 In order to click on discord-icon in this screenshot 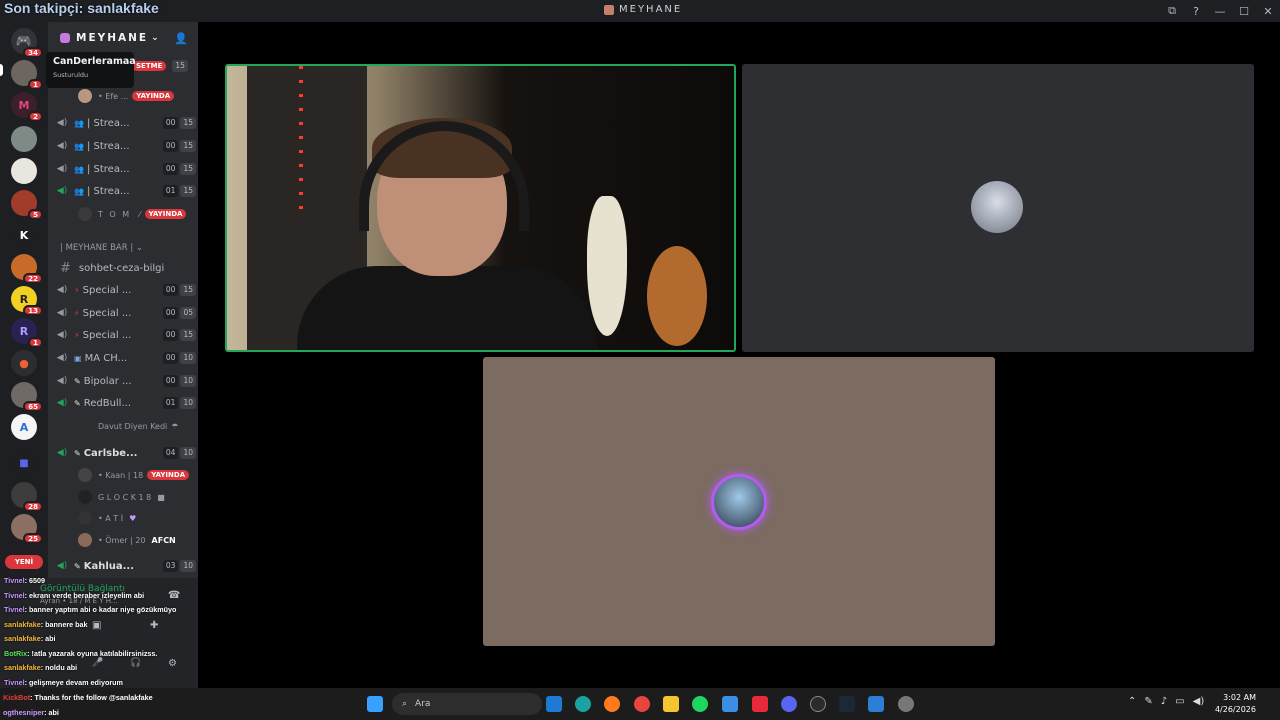, I will do `click(789, 704)`.